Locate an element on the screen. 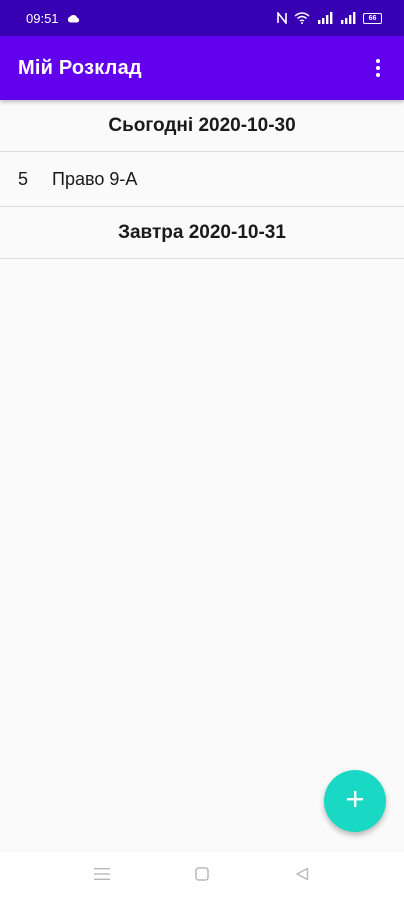 The height and width of the screenshot is (900, 404). home-nav-button is located at coordinates (202, 876).